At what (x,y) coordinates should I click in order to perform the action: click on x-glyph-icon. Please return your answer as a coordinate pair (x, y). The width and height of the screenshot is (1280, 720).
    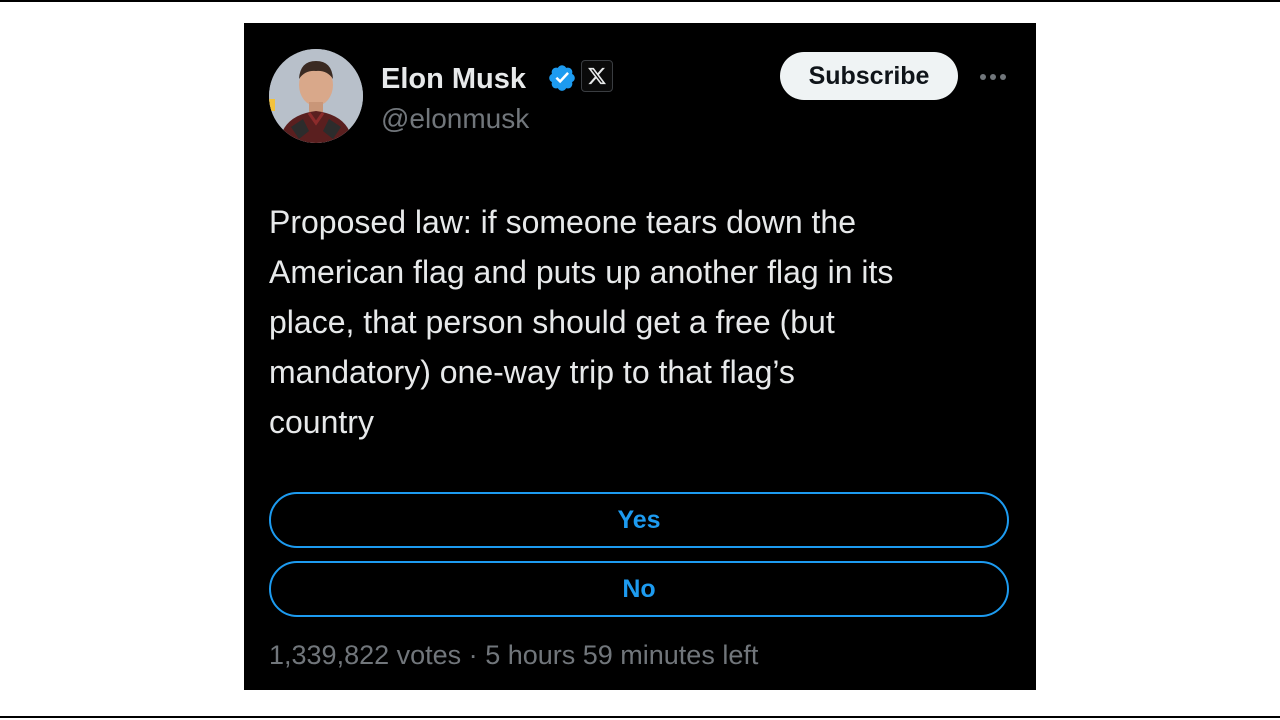
    Looking at the image, I should click on (597, 76).